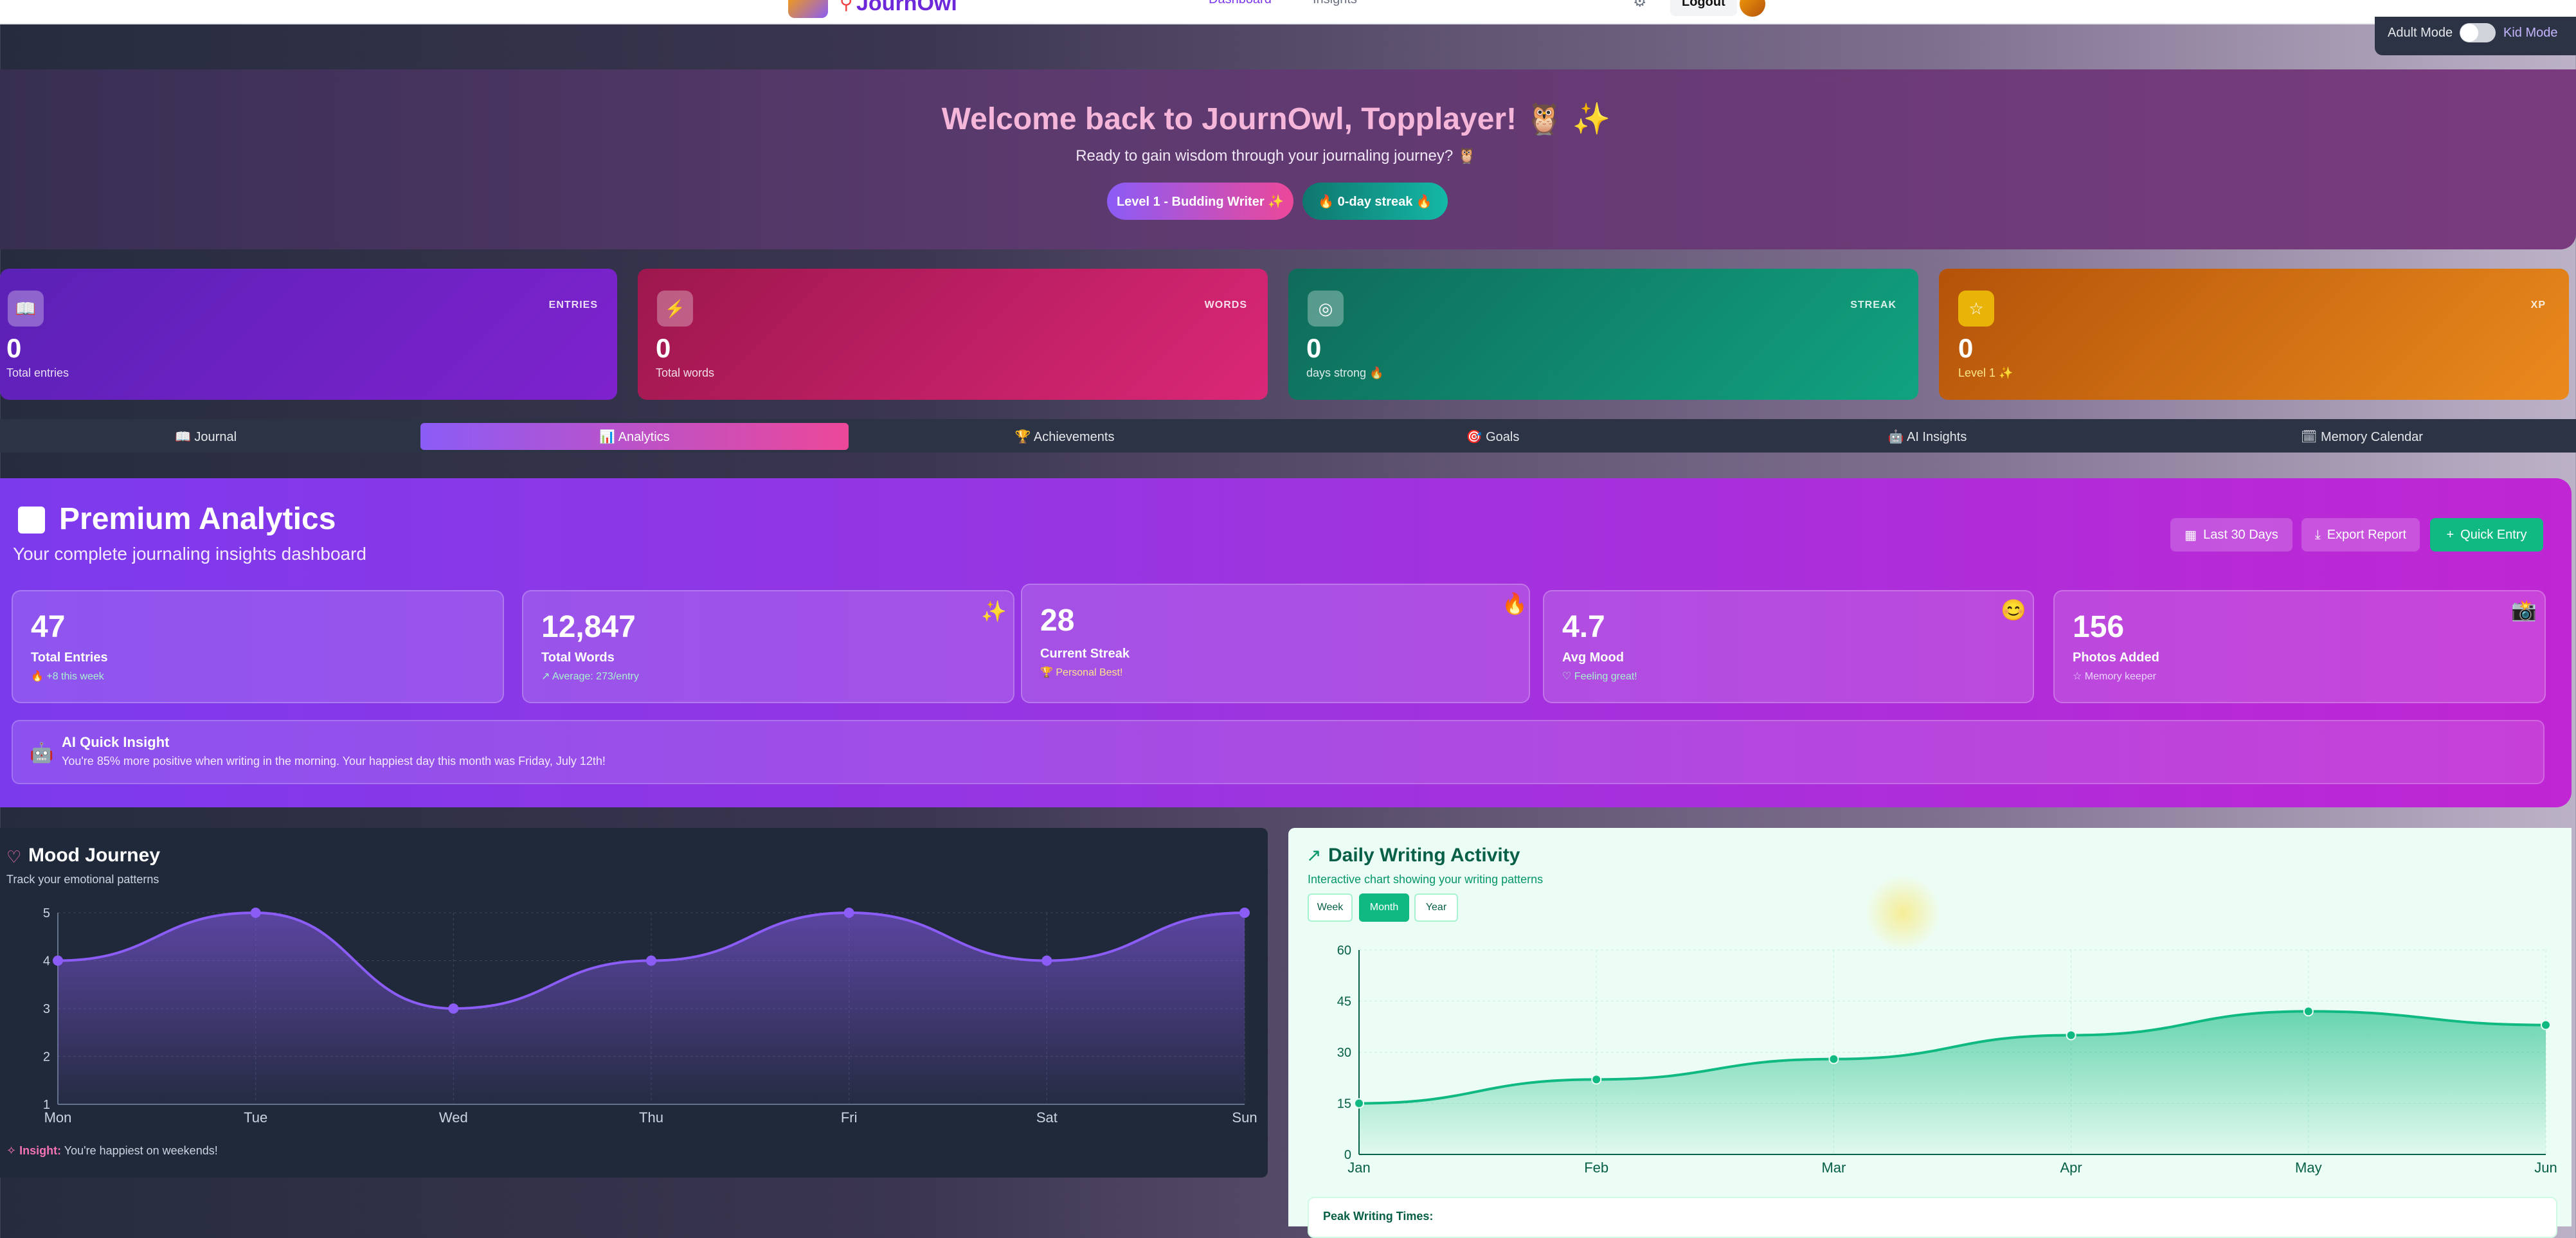  What do you see at coordinates (675, 309) in the screenshot?
I see `lightning-icon: ⚡` at bounding box center [675, 309].